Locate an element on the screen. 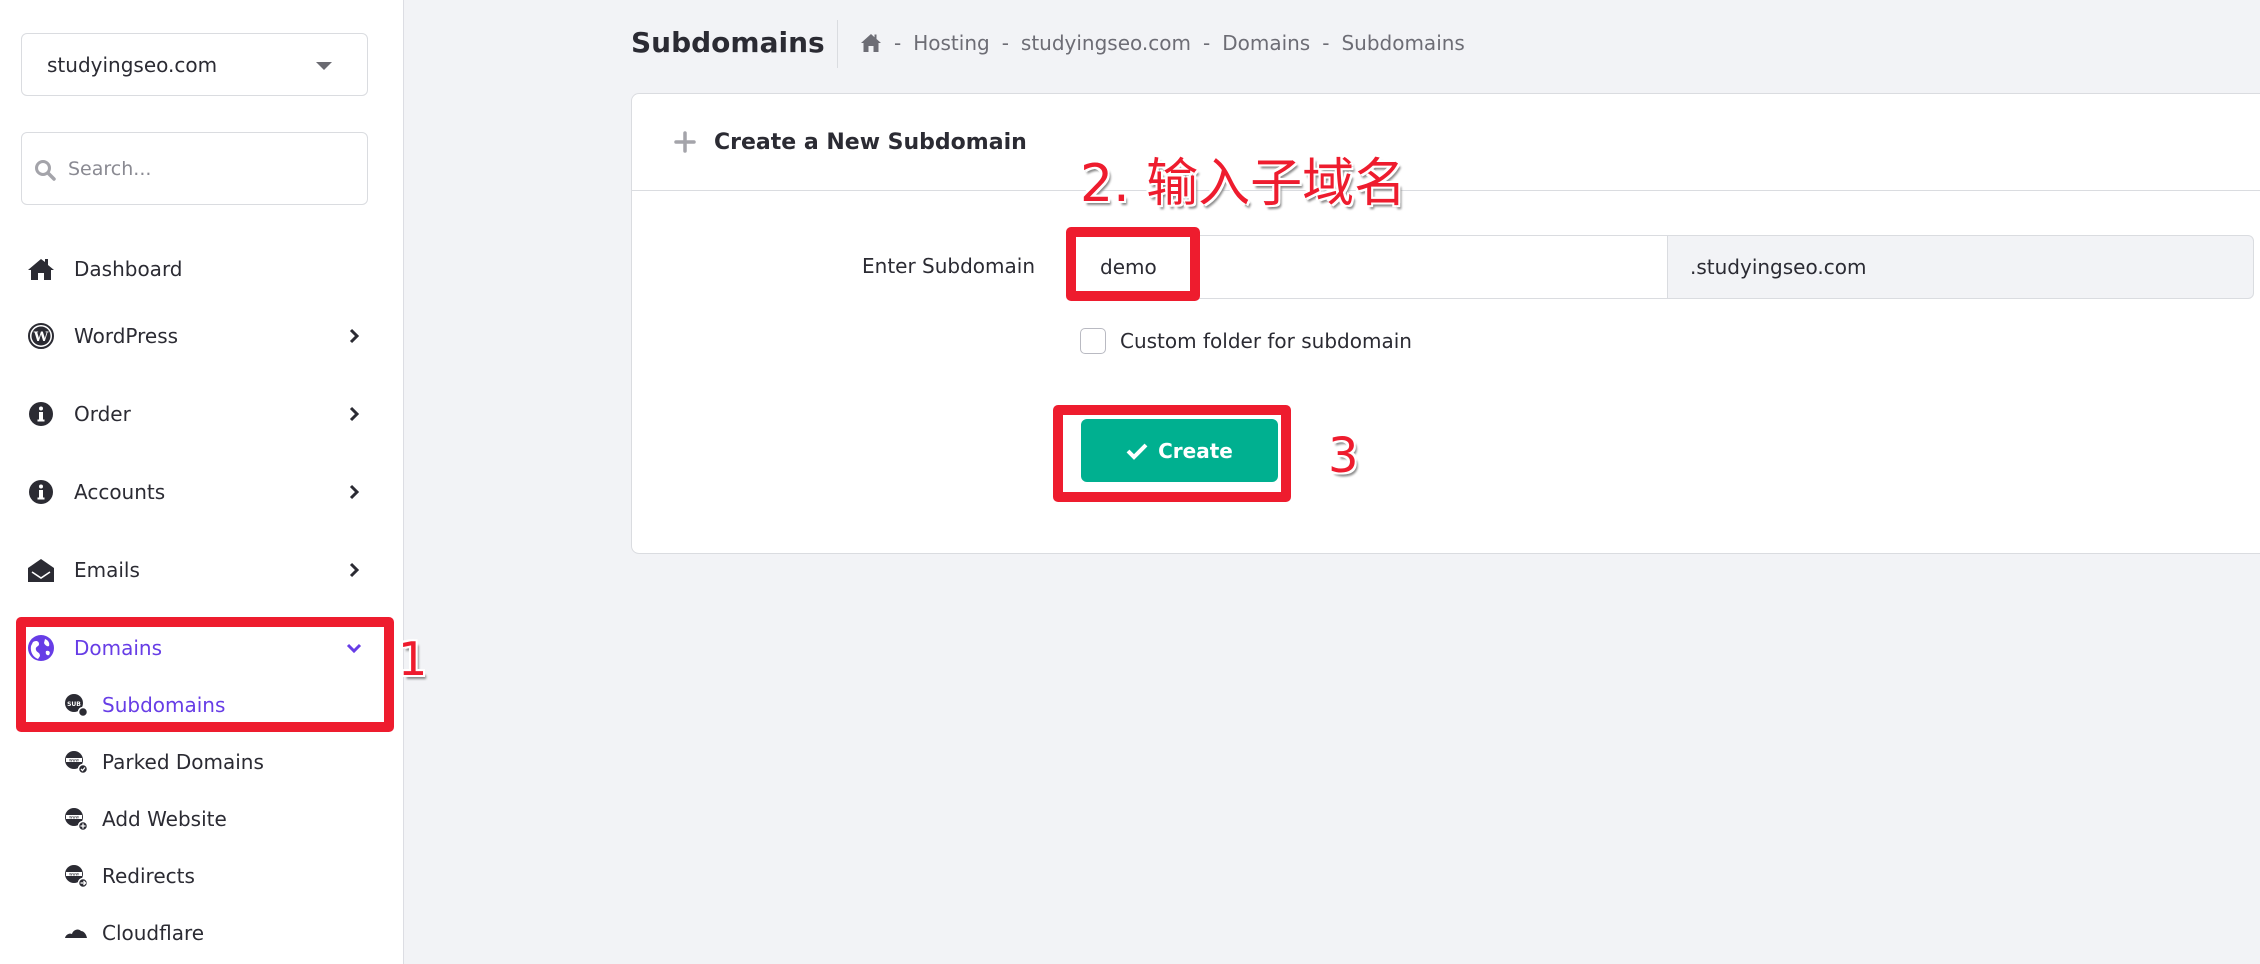  domain-selector: studyingseo.com is located at coordinates (194, 64).